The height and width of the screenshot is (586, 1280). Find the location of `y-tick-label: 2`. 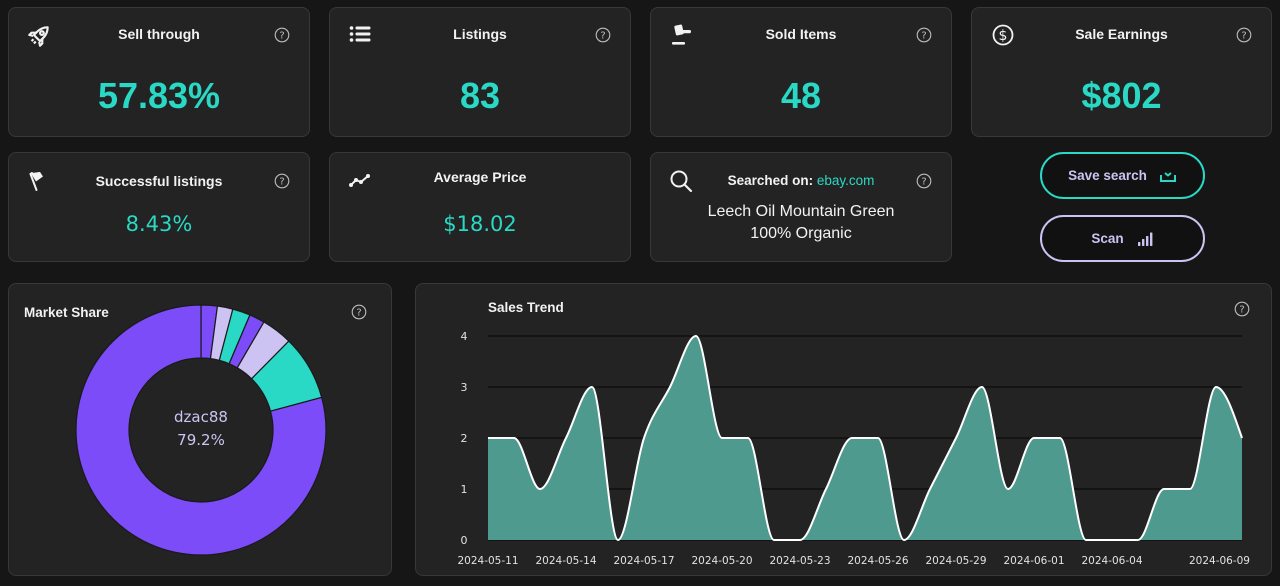

y-tick-label: 2 is located at coordinates (464, 438).